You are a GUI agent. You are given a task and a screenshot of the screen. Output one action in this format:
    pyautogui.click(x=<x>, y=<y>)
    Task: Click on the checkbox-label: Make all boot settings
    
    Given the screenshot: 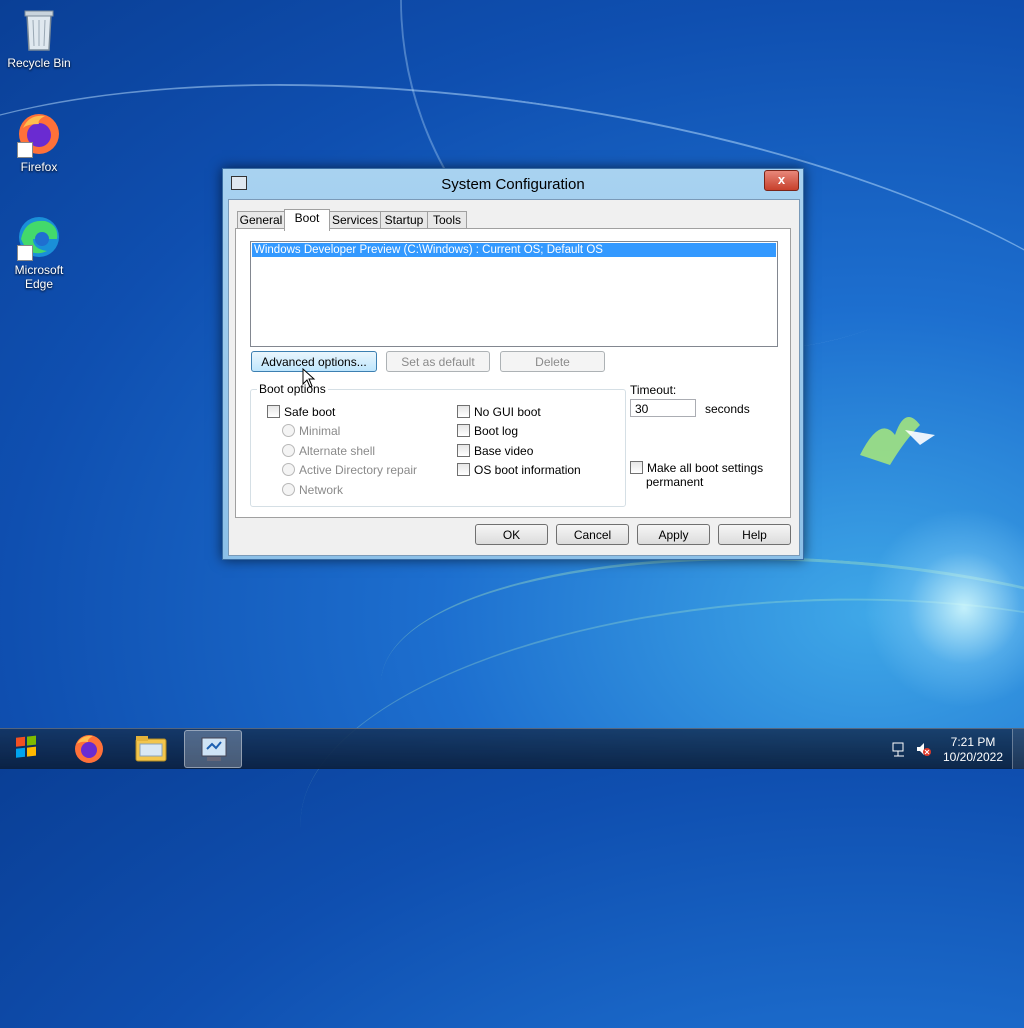 What is the action you would take?
    pyautogui.click(x=705, y=468)
    